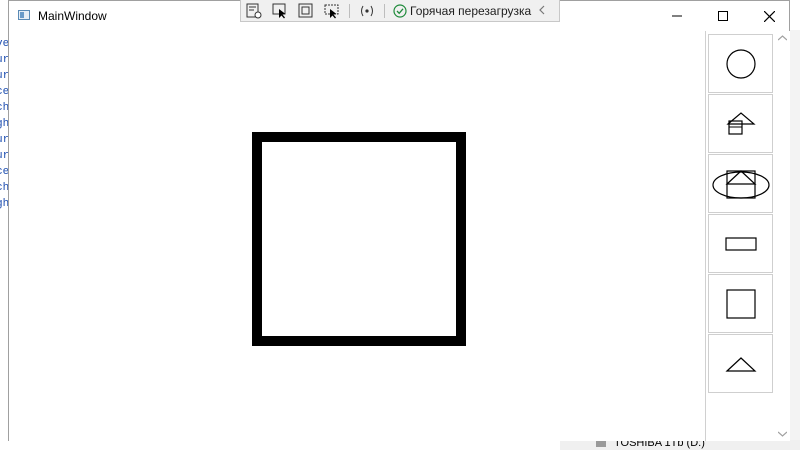 Image resolution: width=800 pixels, height=450 pixels. I want to click on chevron-down-icon, so click(782, 434).